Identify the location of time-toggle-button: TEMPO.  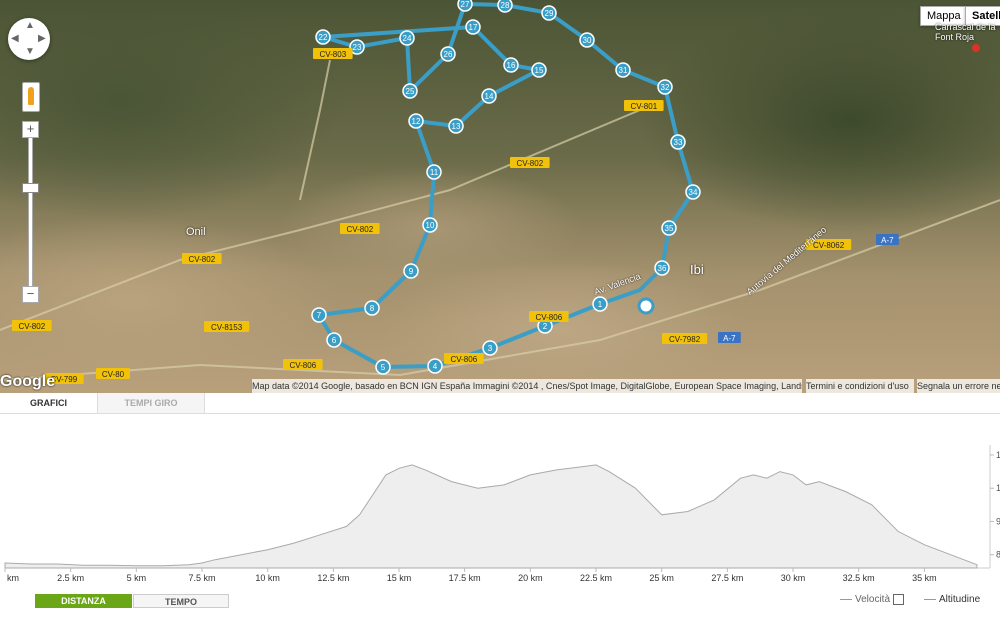
(181, 601).